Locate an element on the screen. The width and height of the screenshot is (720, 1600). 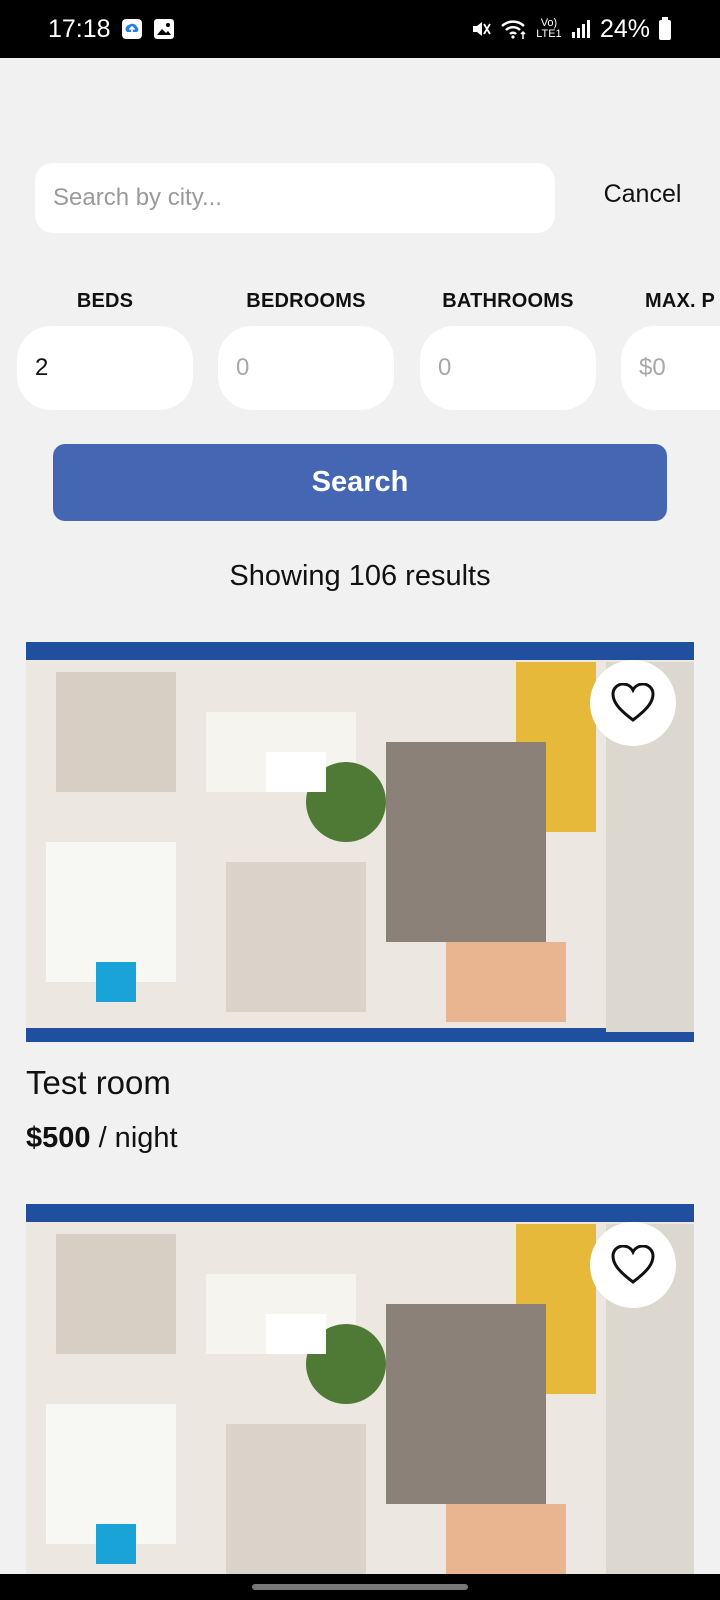
status-right: Vo) LTE1 24% is located at coordinates (571, 29).